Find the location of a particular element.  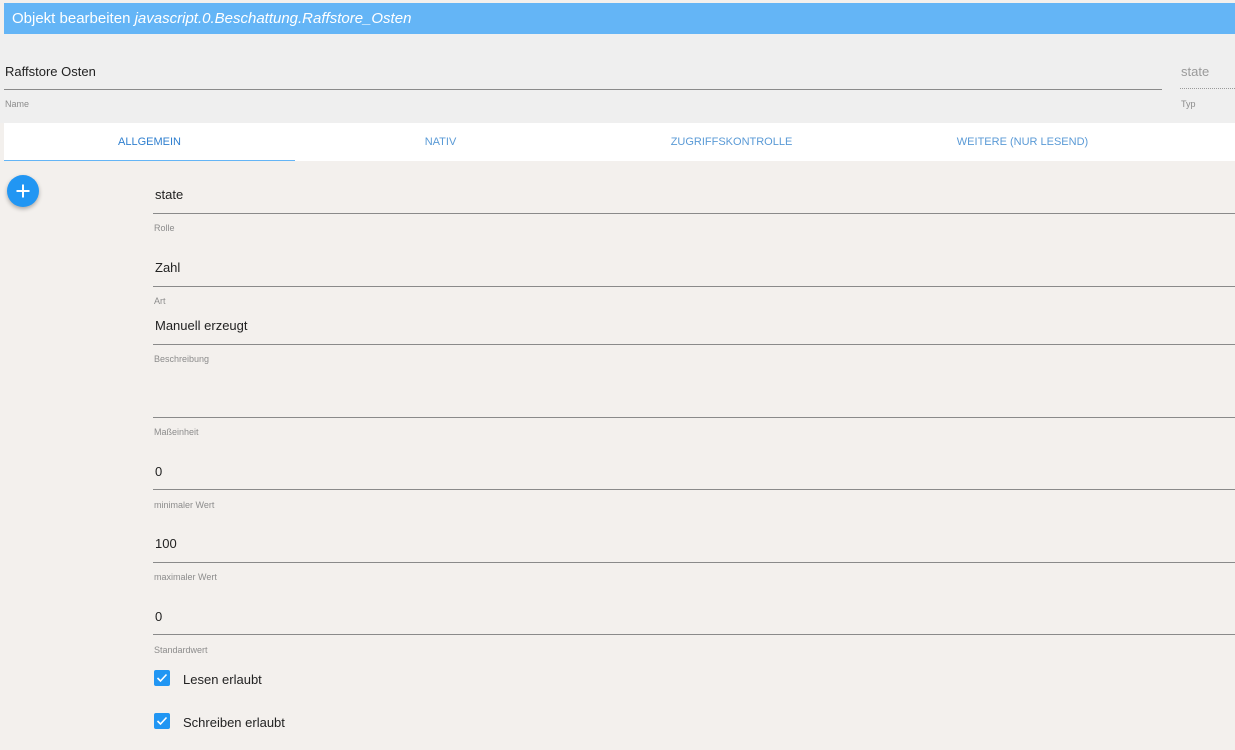

type-label: Typ is located at coordinates (1188, 104).